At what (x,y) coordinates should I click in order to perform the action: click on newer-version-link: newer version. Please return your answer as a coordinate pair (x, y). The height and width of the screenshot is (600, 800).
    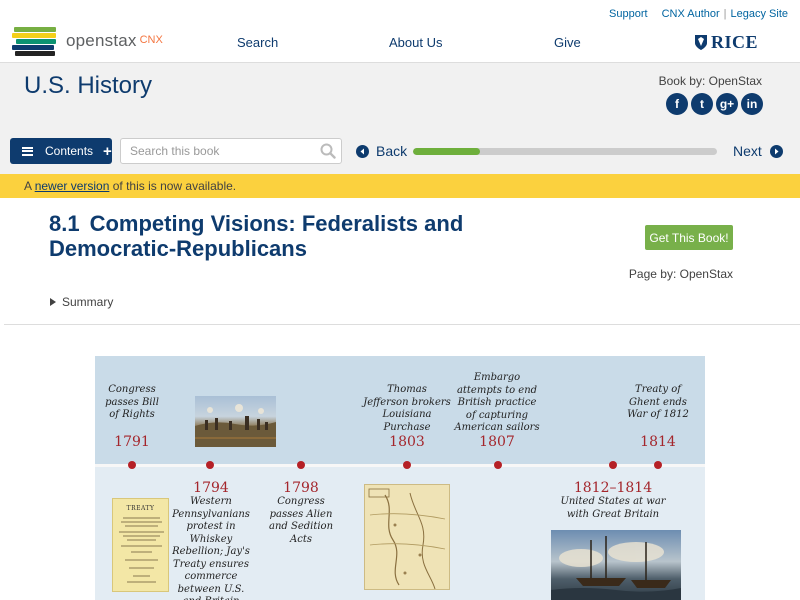
    Looking at the image, I should click on (72, 186).